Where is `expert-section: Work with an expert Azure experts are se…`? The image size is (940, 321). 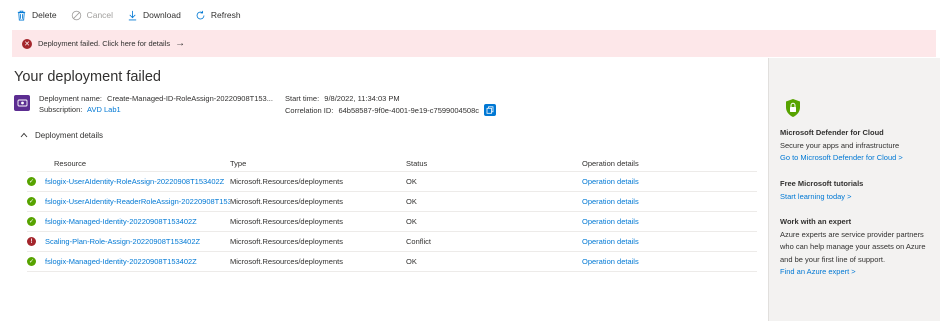 expert-section: Work with an expert Azure experts are se… is located at coordinates (859, 247).